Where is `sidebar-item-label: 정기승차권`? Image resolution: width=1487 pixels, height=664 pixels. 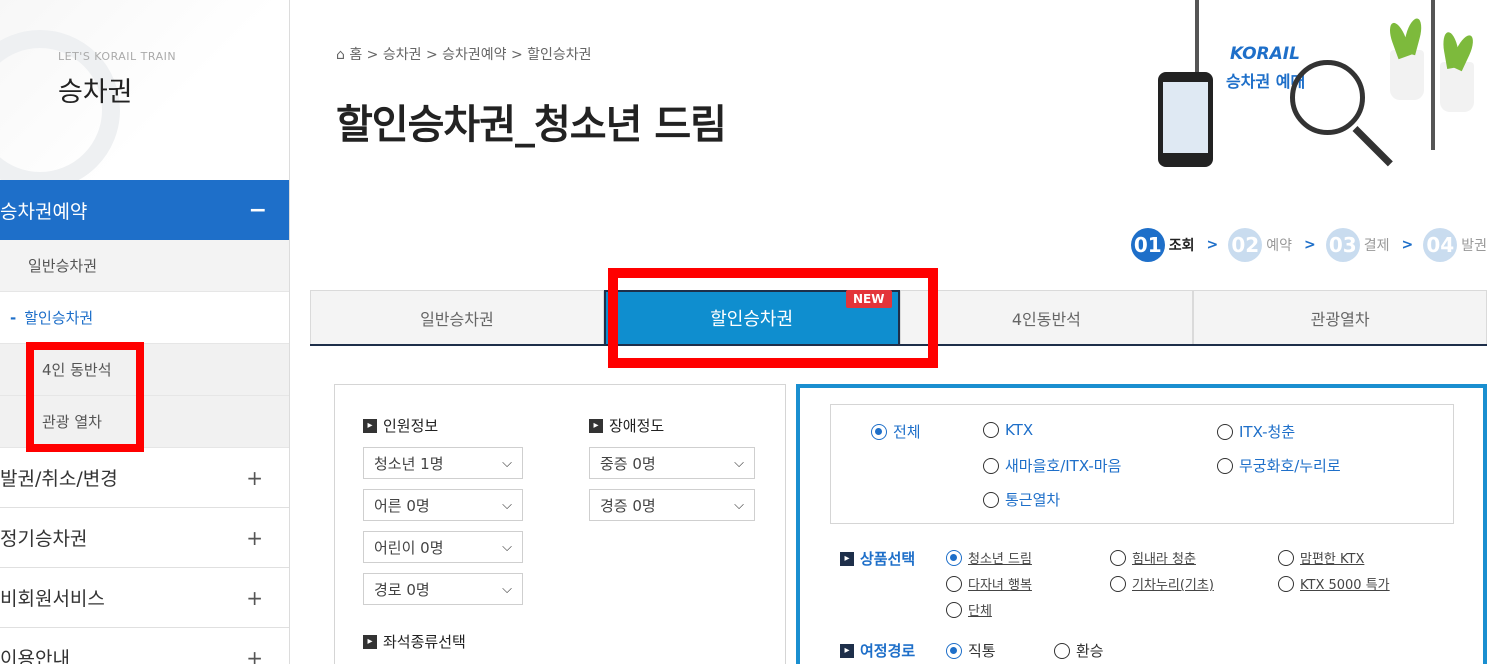
sidebar-item-label: 정기승차권 is located at coordinates (44, 539).